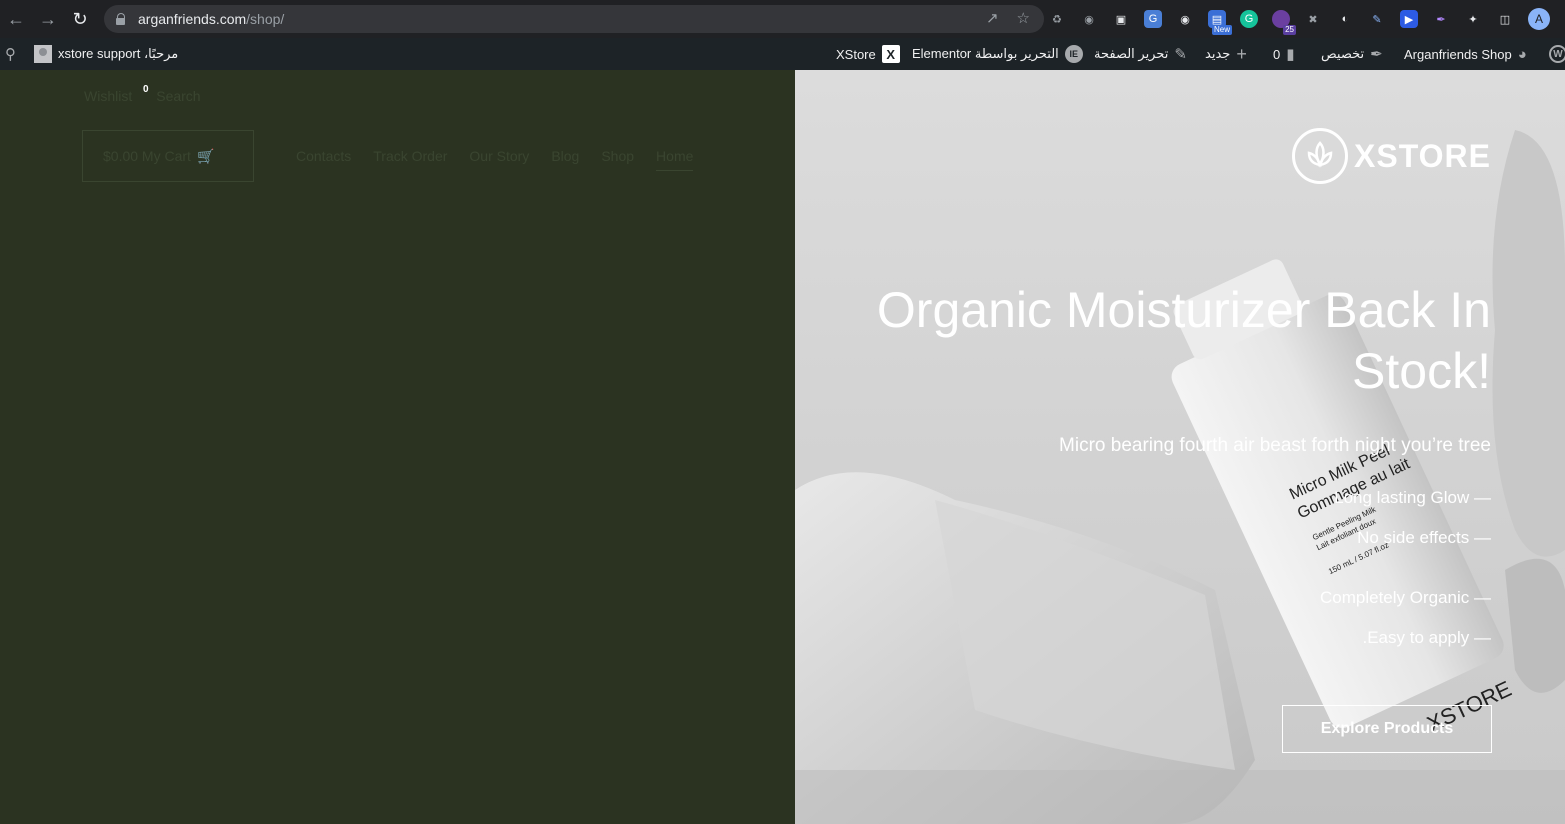 This screenshot has height=824, width=1565. What do you see at coordinates (1405, 597) in the screenshot?
I see `list-item: Completely Organic —` at bounding box center [1405, 597].